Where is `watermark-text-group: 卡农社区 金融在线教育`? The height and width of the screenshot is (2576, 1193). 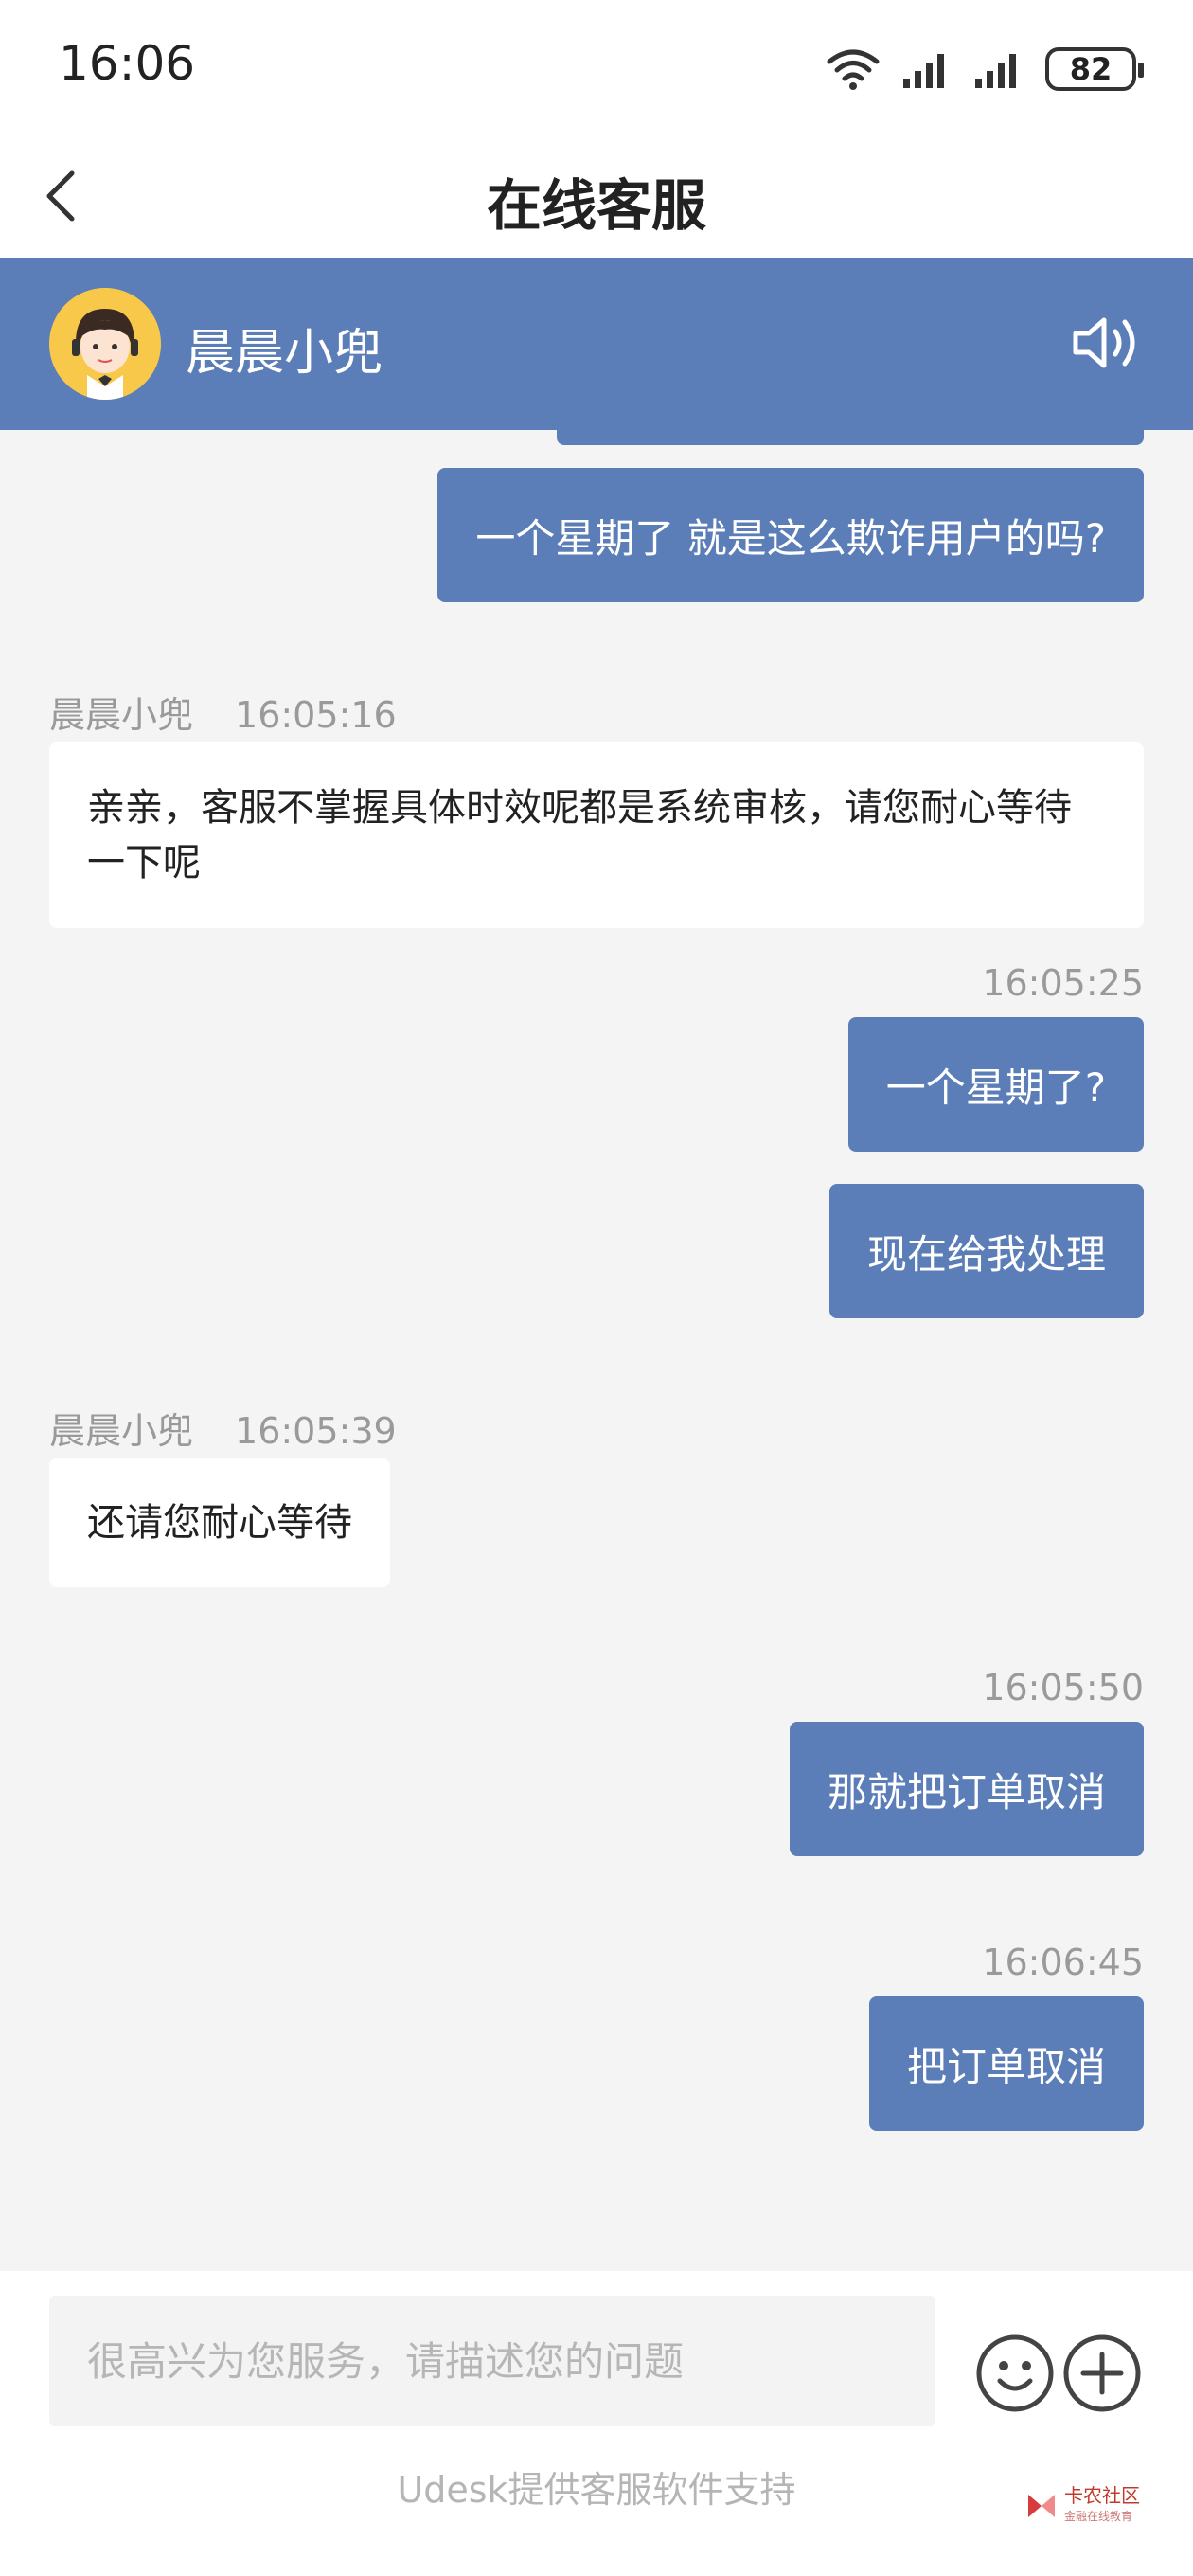
watermark-text-group: 卡农社区 金融在线教育 is located at coordinates (1102, 2506).